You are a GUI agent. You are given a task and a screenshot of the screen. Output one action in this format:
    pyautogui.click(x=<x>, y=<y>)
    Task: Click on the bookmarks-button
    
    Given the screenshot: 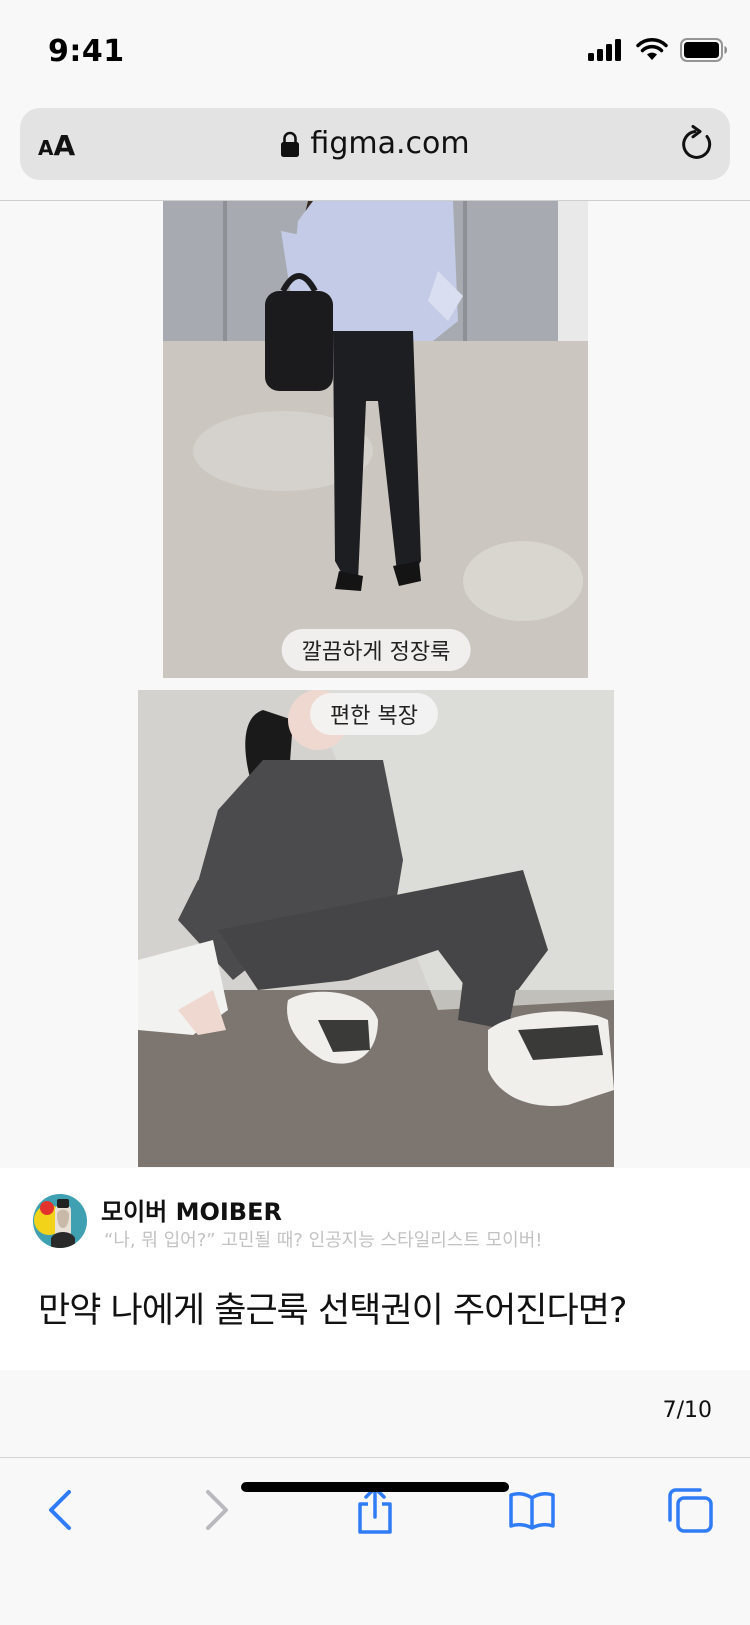 What is the action you would take?
    pyautogui.click(x=532, y=1510)
    